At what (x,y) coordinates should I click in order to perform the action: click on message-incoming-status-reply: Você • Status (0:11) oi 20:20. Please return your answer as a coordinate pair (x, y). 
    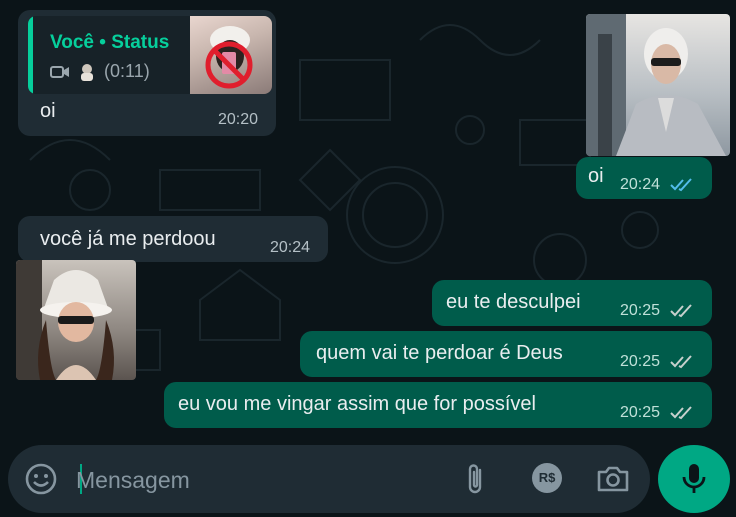
    Looking at the image, I should click on (147, 73).